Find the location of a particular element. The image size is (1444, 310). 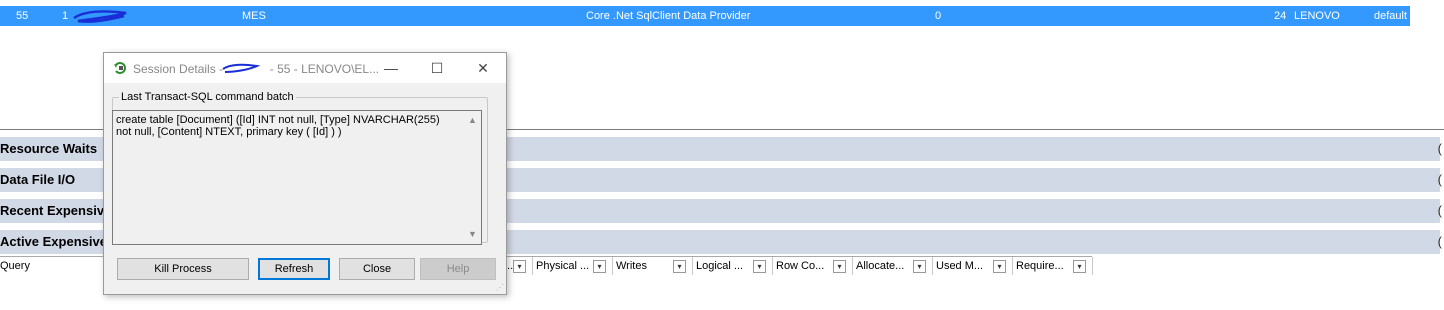

workload-group-cell: default is located at coordinates (1390, 16).